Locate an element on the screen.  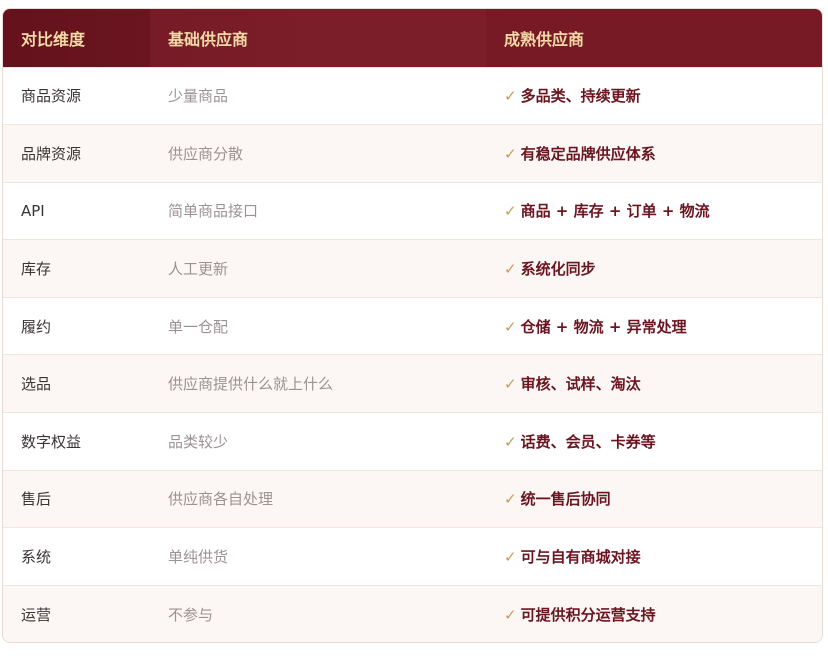
cell-mature: ✓ 可与自有商城对接 is located at coordinates (654, 557).